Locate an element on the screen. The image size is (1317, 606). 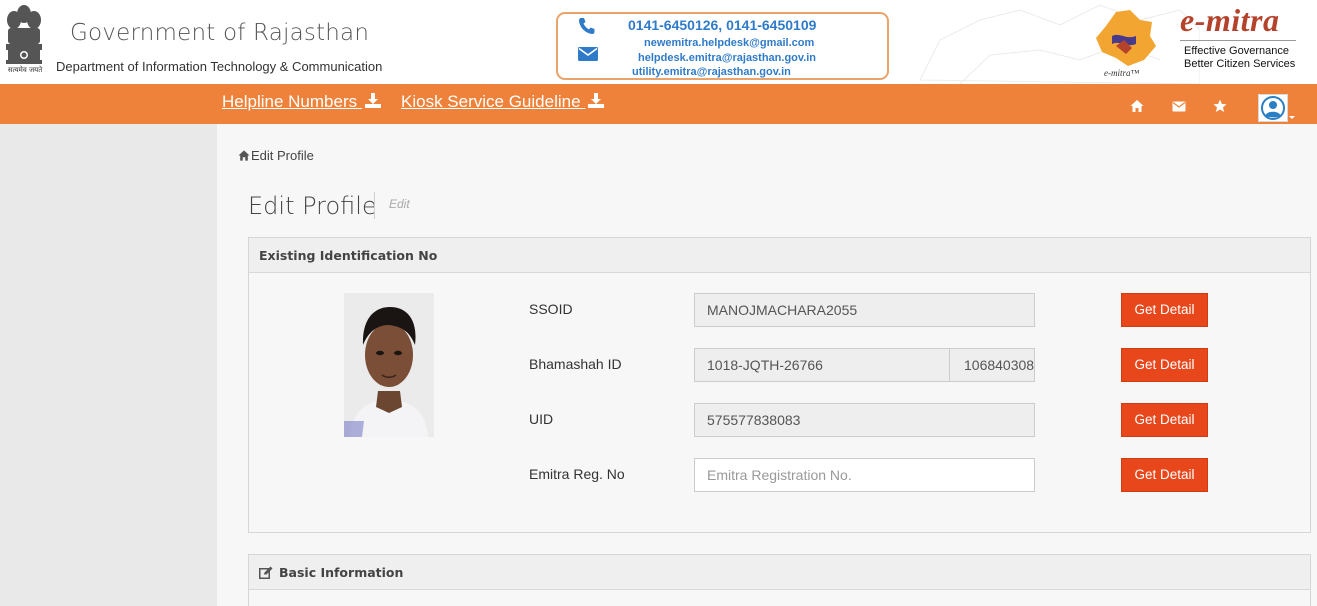
tagline-citizen-services: Better Citizen Services is located at coordinates (1240, 64).